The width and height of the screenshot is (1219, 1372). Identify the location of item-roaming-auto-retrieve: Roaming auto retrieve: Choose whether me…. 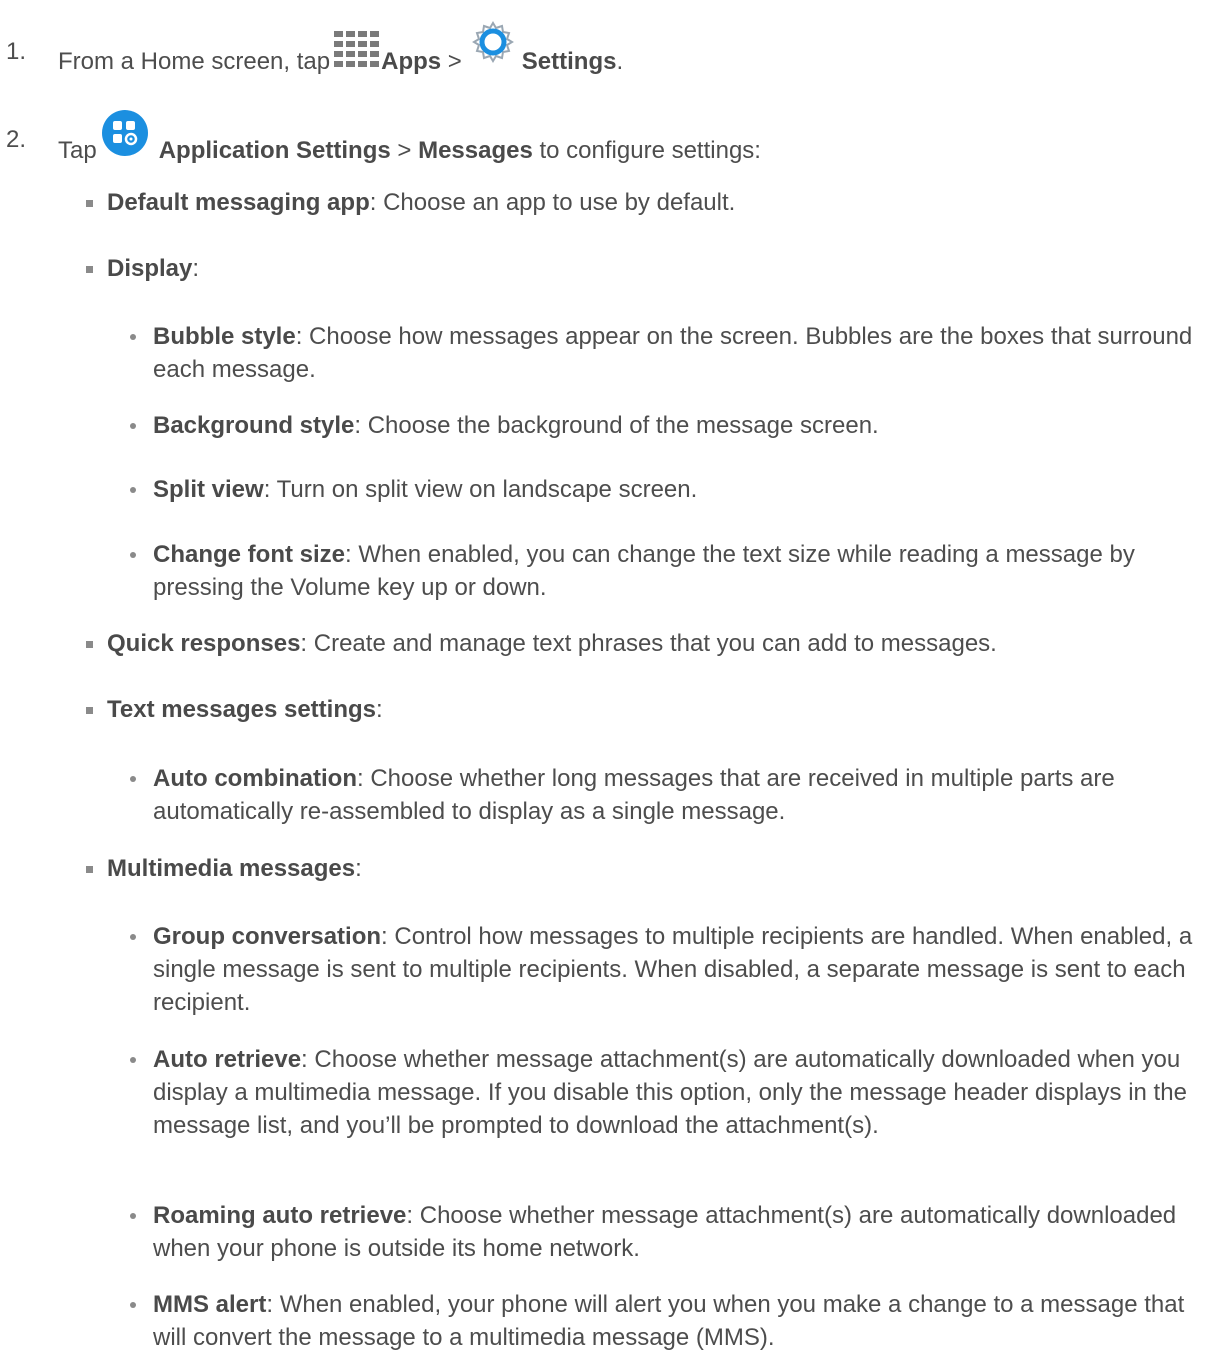
(665, 1232).